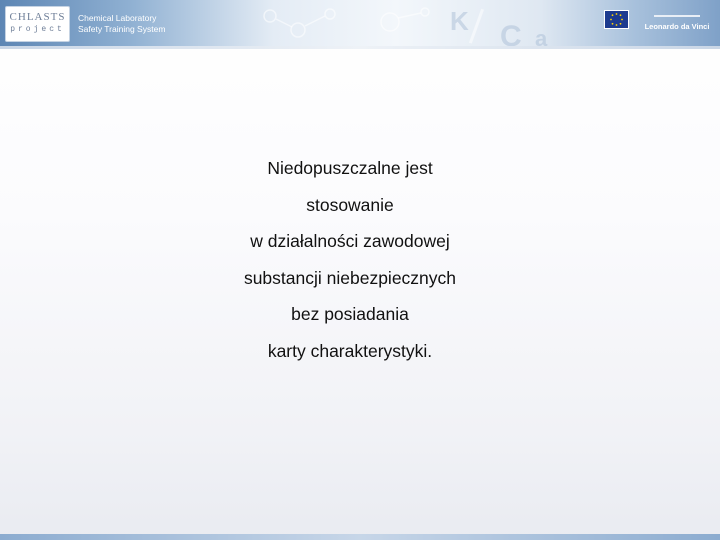 The width and height of the screenshot is (720, 540). What do you see at coordinates (350, 314) in the screenshot?
I see `body-line: bez posiadania` at bounding box center [350, 314].